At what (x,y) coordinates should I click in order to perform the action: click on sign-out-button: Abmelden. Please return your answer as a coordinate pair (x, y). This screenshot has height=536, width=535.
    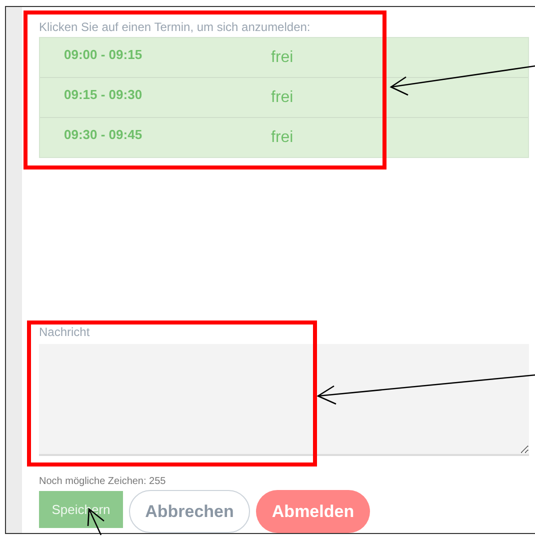
    Looking at the image, I should click on (313, 511).